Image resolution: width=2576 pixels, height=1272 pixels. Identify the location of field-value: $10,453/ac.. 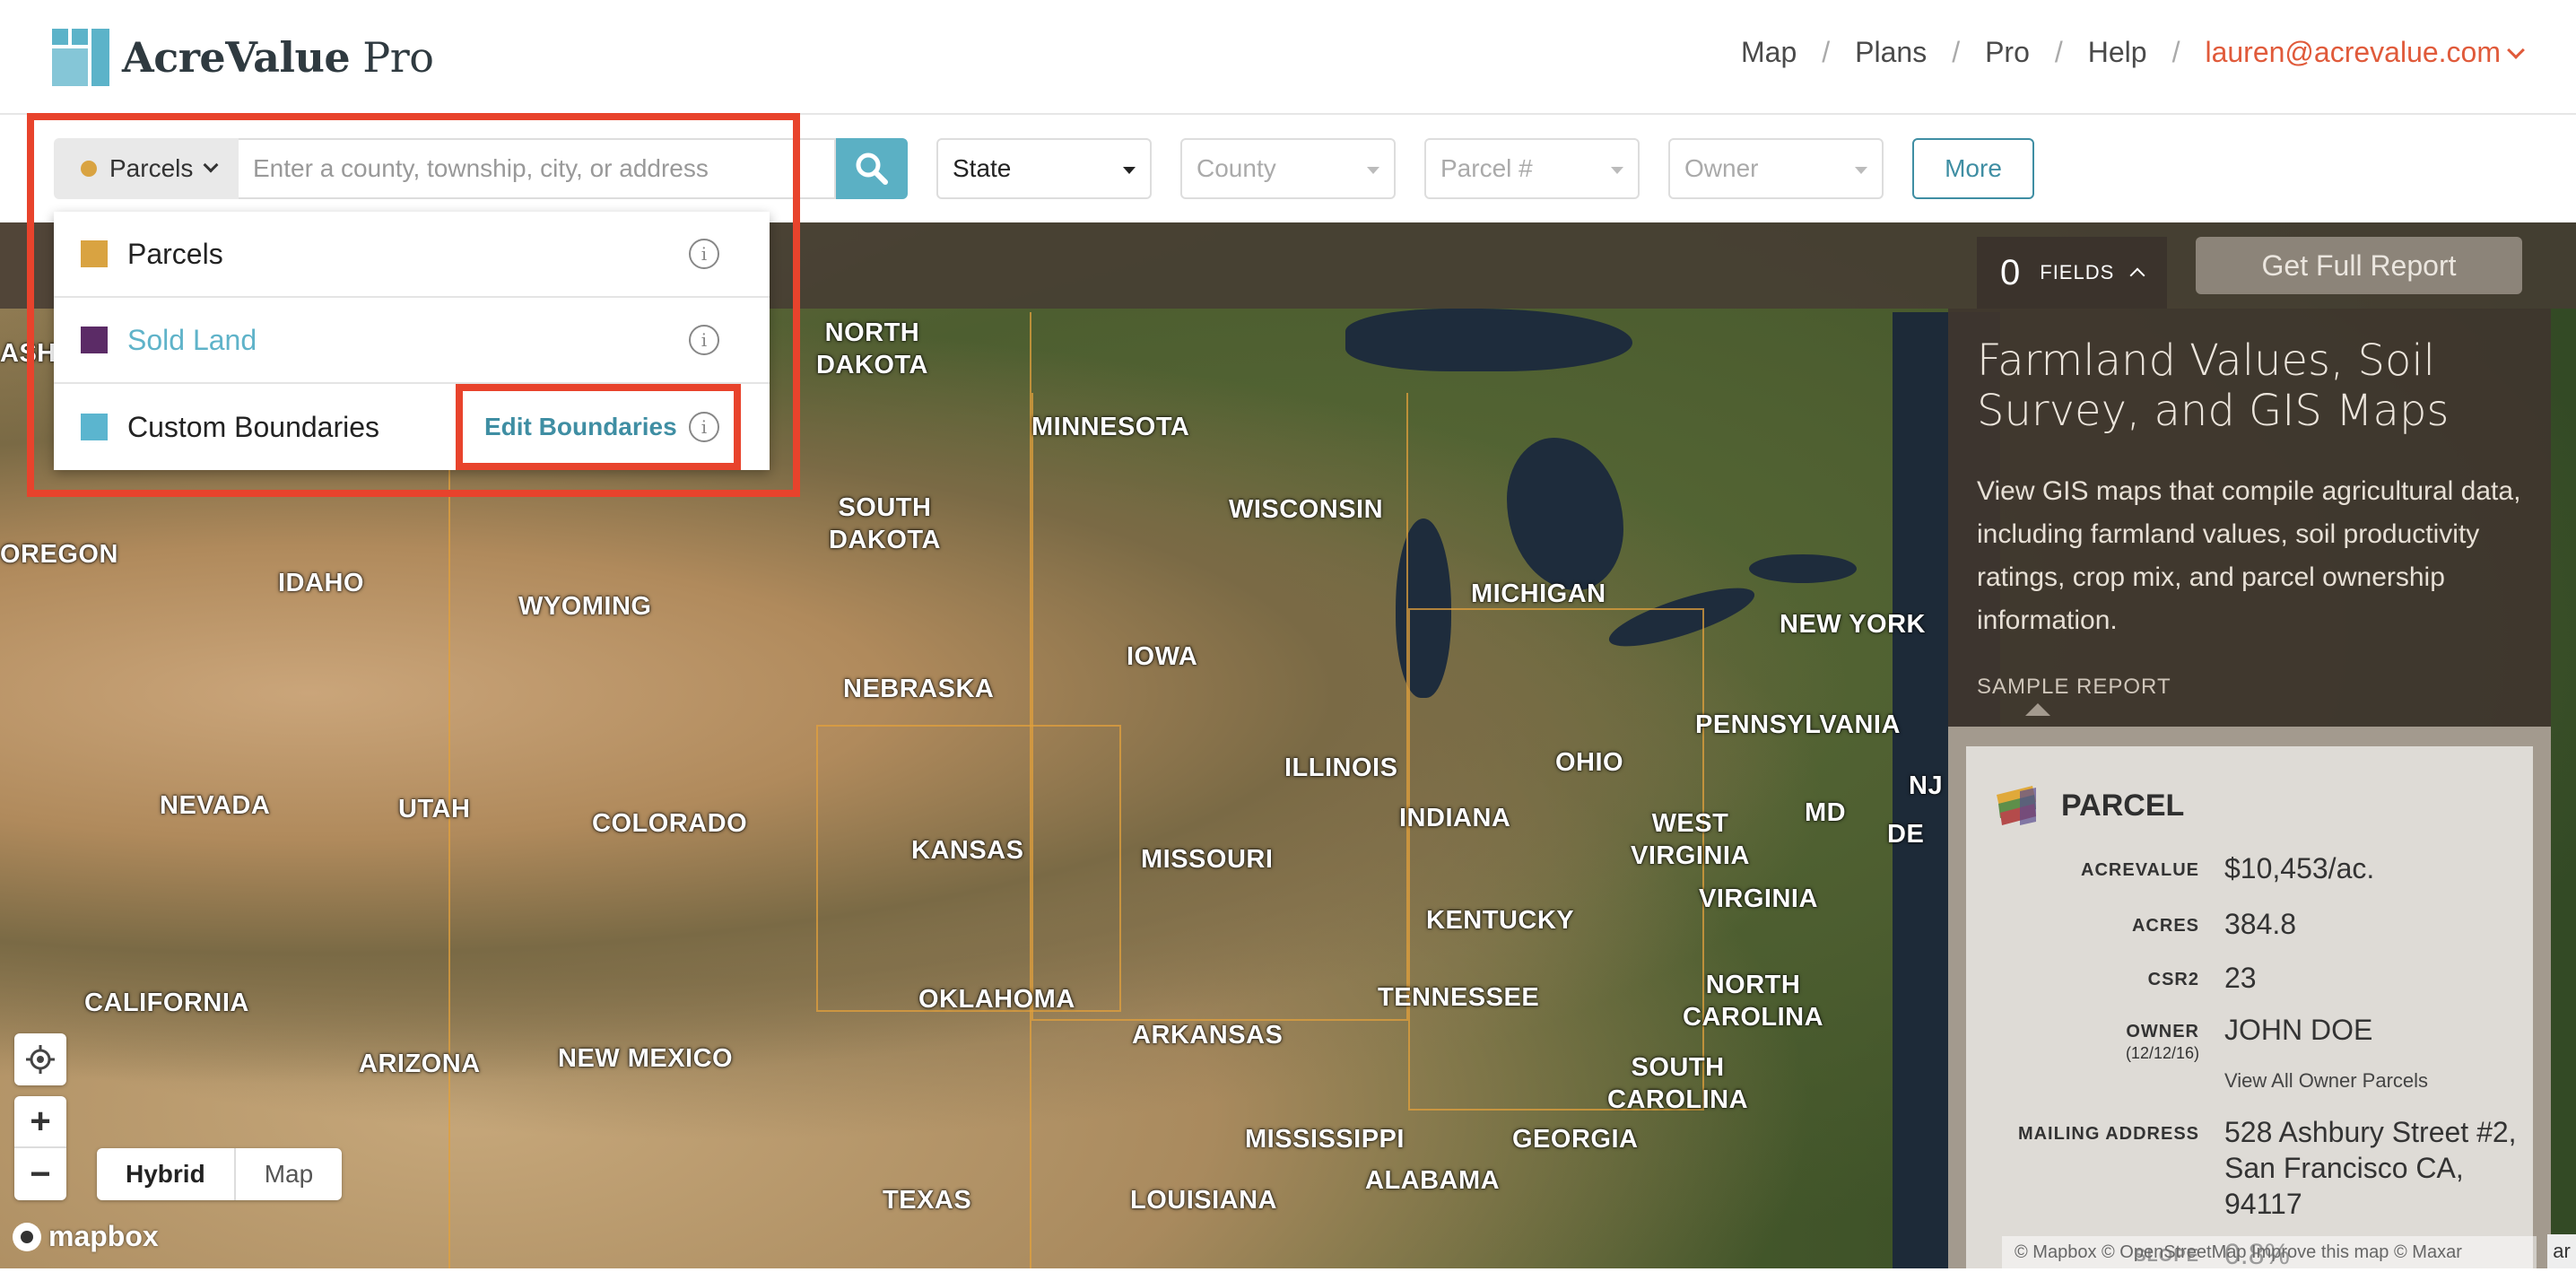
(2299, 868).